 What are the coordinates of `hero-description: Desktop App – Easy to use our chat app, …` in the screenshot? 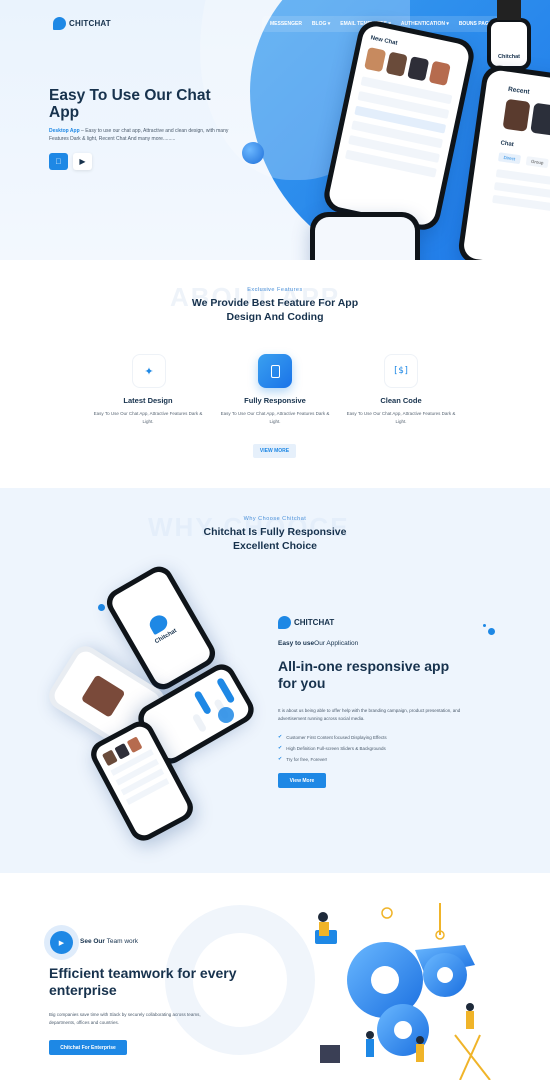 It's located at (141, 135).